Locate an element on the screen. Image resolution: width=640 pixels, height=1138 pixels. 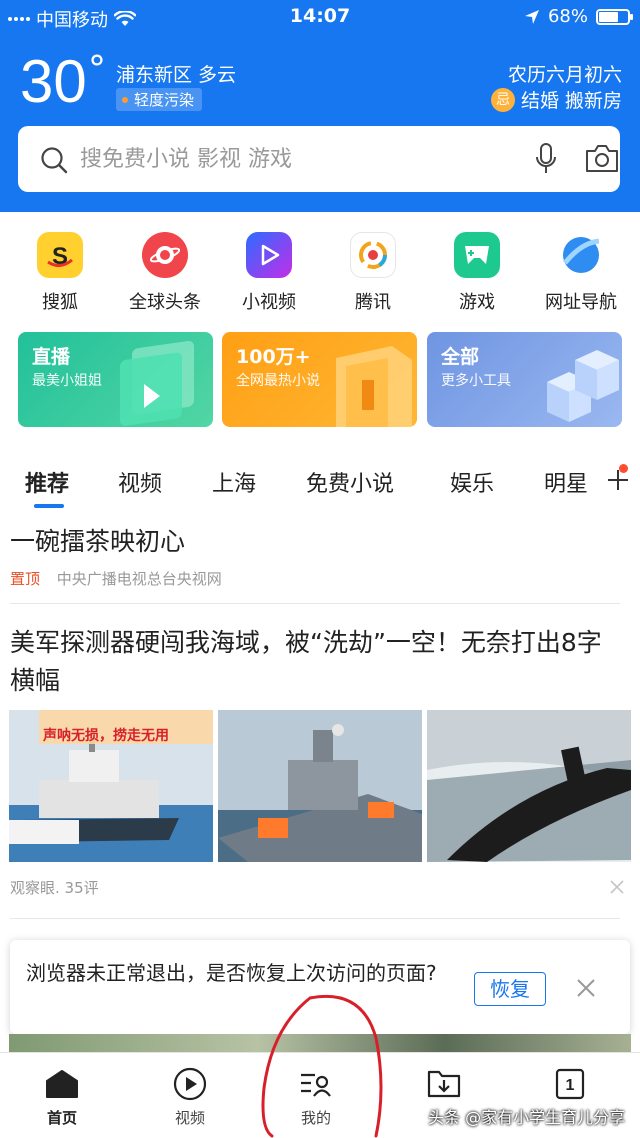
almanac-text: 结婚 搬新房 is located at coordinates (571, 101).